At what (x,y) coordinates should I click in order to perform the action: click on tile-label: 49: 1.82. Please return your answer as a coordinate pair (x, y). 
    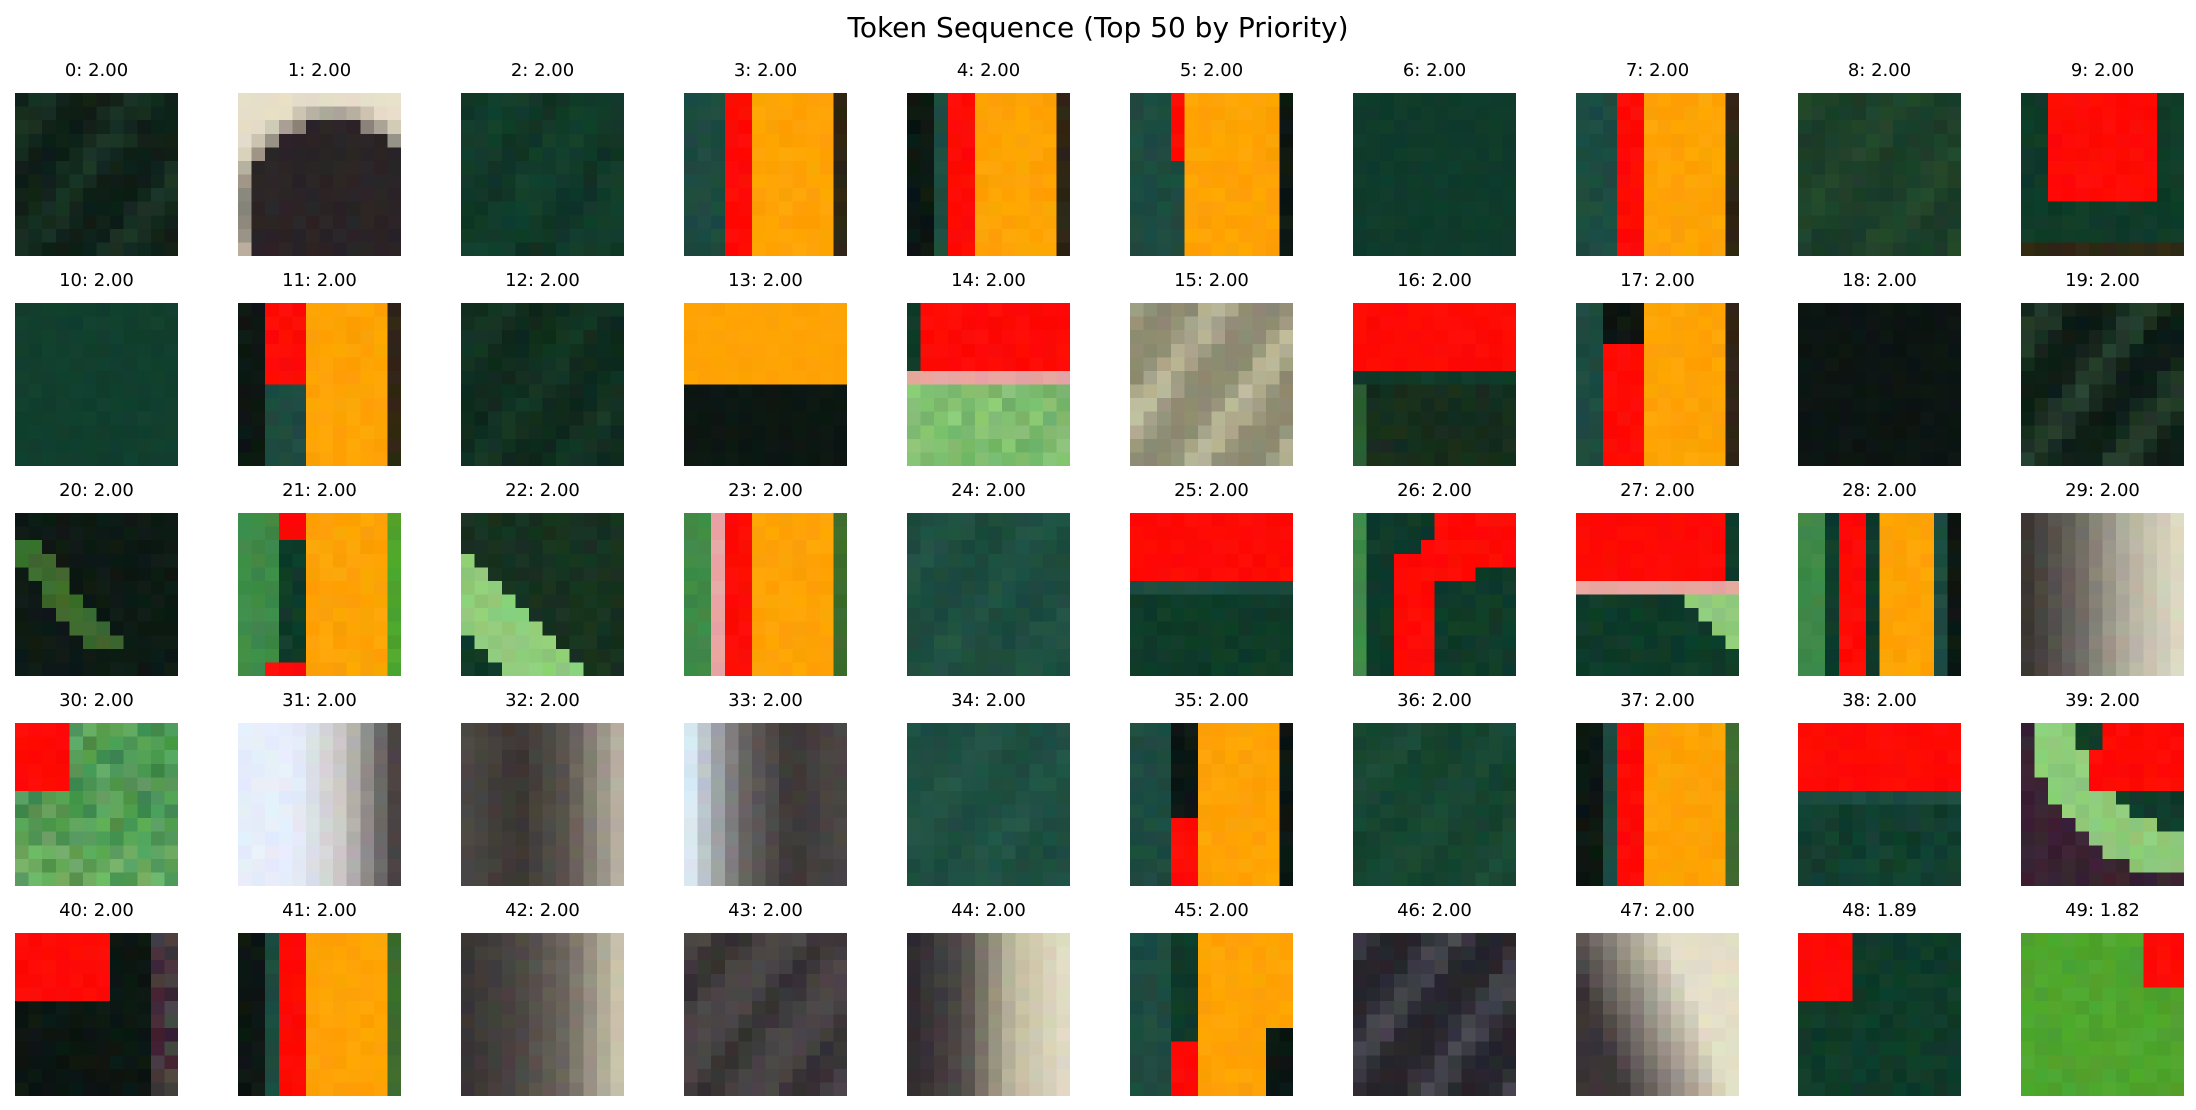
    Looking at the image, I should click on (2102, 910).